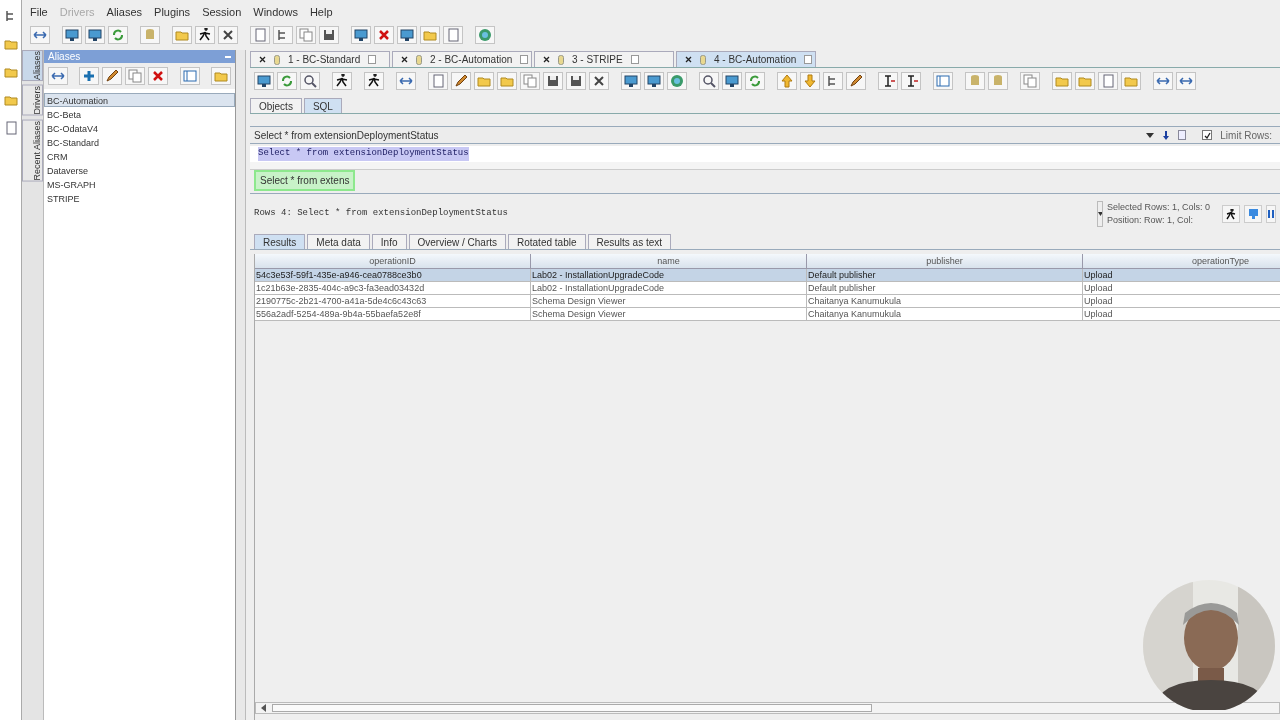 Image resolution: width=1280 pixels, height=720 pixels. I want to click on session-tab: 2 - BC-Automation, so click(462, 59).